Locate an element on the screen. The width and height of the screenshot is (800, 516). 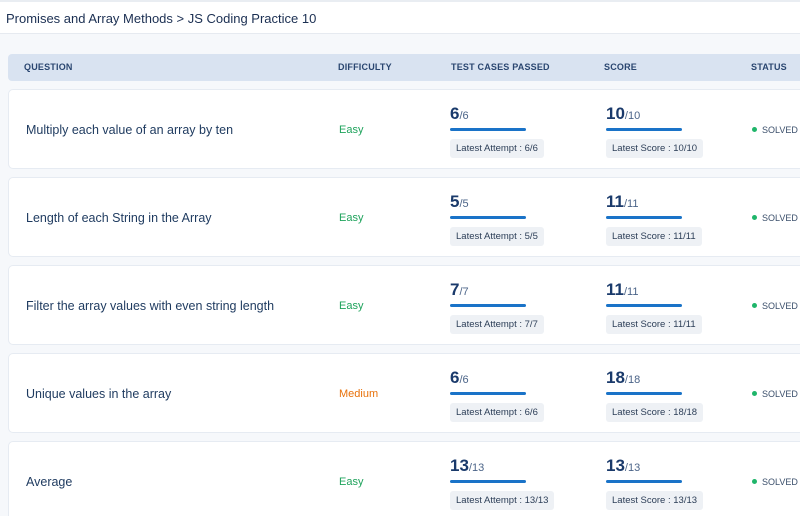
difficulty-label: Medium is located at coordinates (359, 394).